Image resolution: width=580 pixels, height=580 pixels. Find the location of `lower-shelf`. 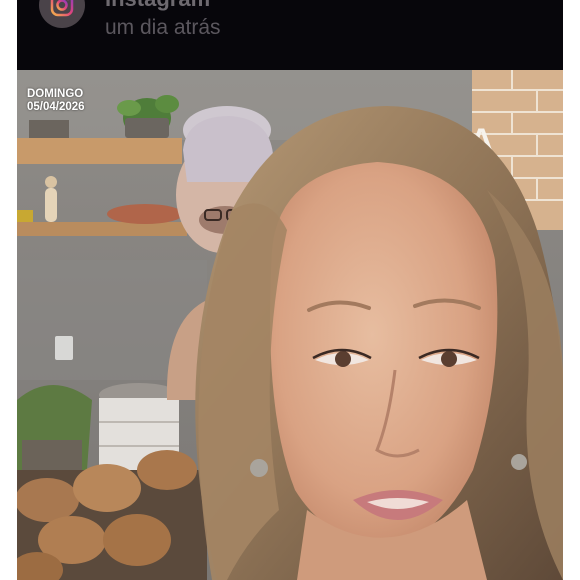

lower-shelf is located at coordinates (102, 229).